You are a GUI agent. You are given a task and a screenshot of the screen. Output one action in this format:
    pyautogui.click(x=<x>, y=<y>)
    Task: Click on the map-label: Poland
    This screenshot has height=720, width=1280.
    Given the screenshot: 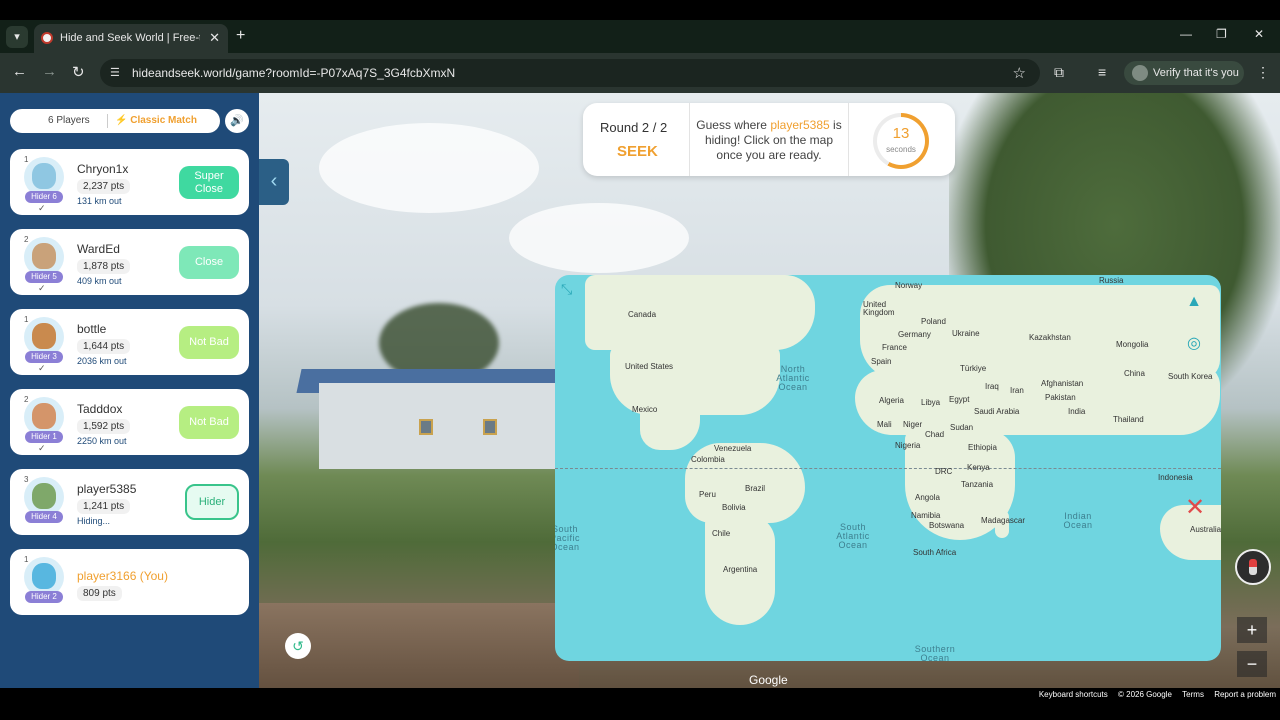 What is the action you would take?
    pyautogui.click(x=933, y=321)
    